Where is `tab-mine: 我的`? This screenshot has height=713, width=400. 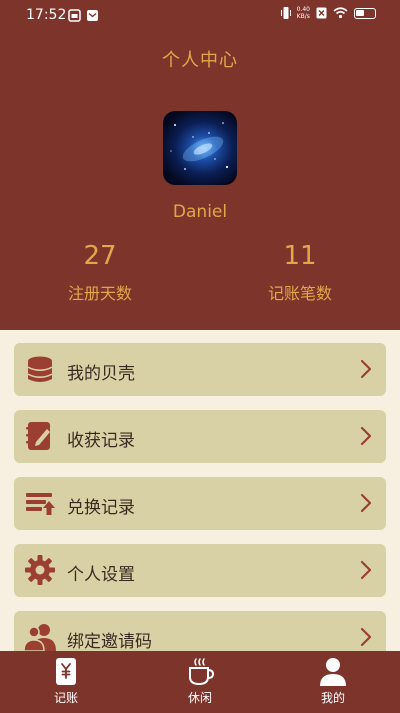 tab-mine: 我的 is located at coordinates (333, 681).